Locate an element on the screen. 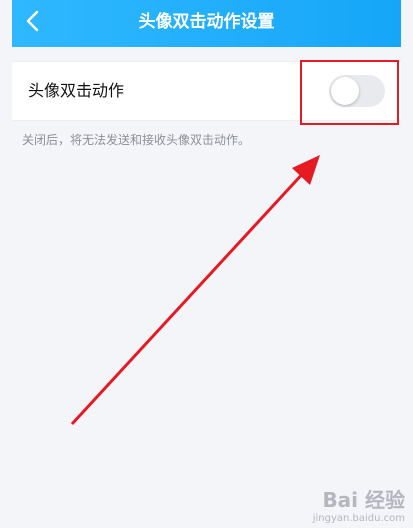 Image resolution: width=413 pixels, height=528 pixels. watermark-url: jingyan.baidu.com is located at coordinates (358, 518).